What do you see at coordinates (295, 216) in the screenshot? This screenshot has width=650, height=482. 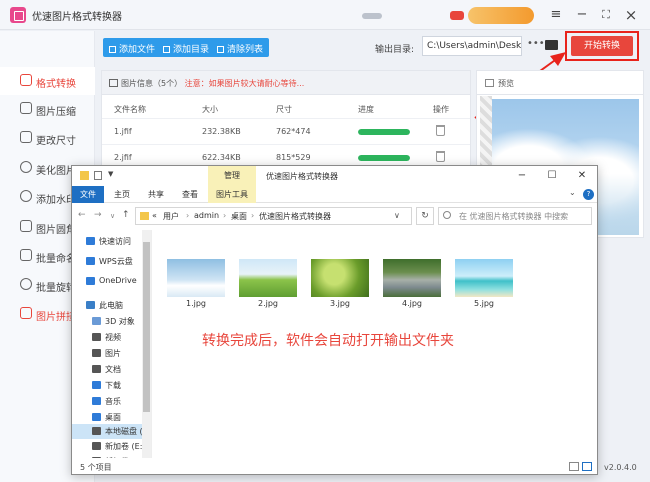 I see `breadcrumb-current: 优速图片格式转换器` at bounding box center [295, 216].